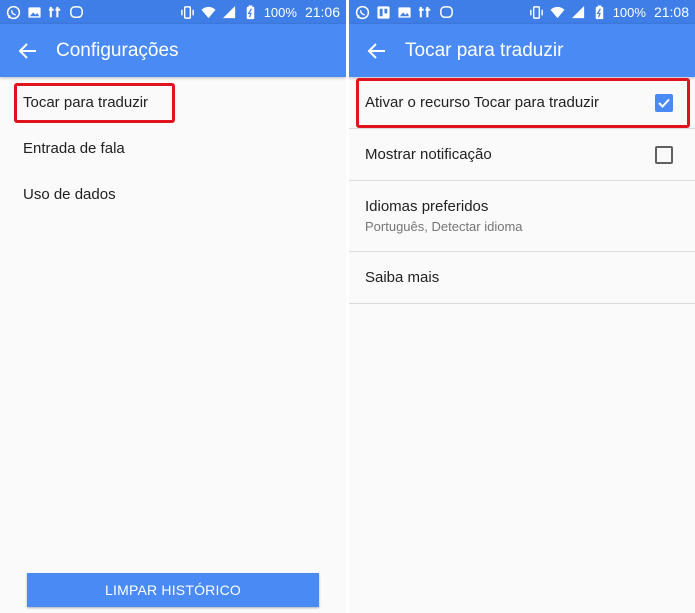 This screenshot has width=695, height=613. Describe the element at coordinates (664, 154) in the screenshot. I see `show-notification-checkbox` at that location.